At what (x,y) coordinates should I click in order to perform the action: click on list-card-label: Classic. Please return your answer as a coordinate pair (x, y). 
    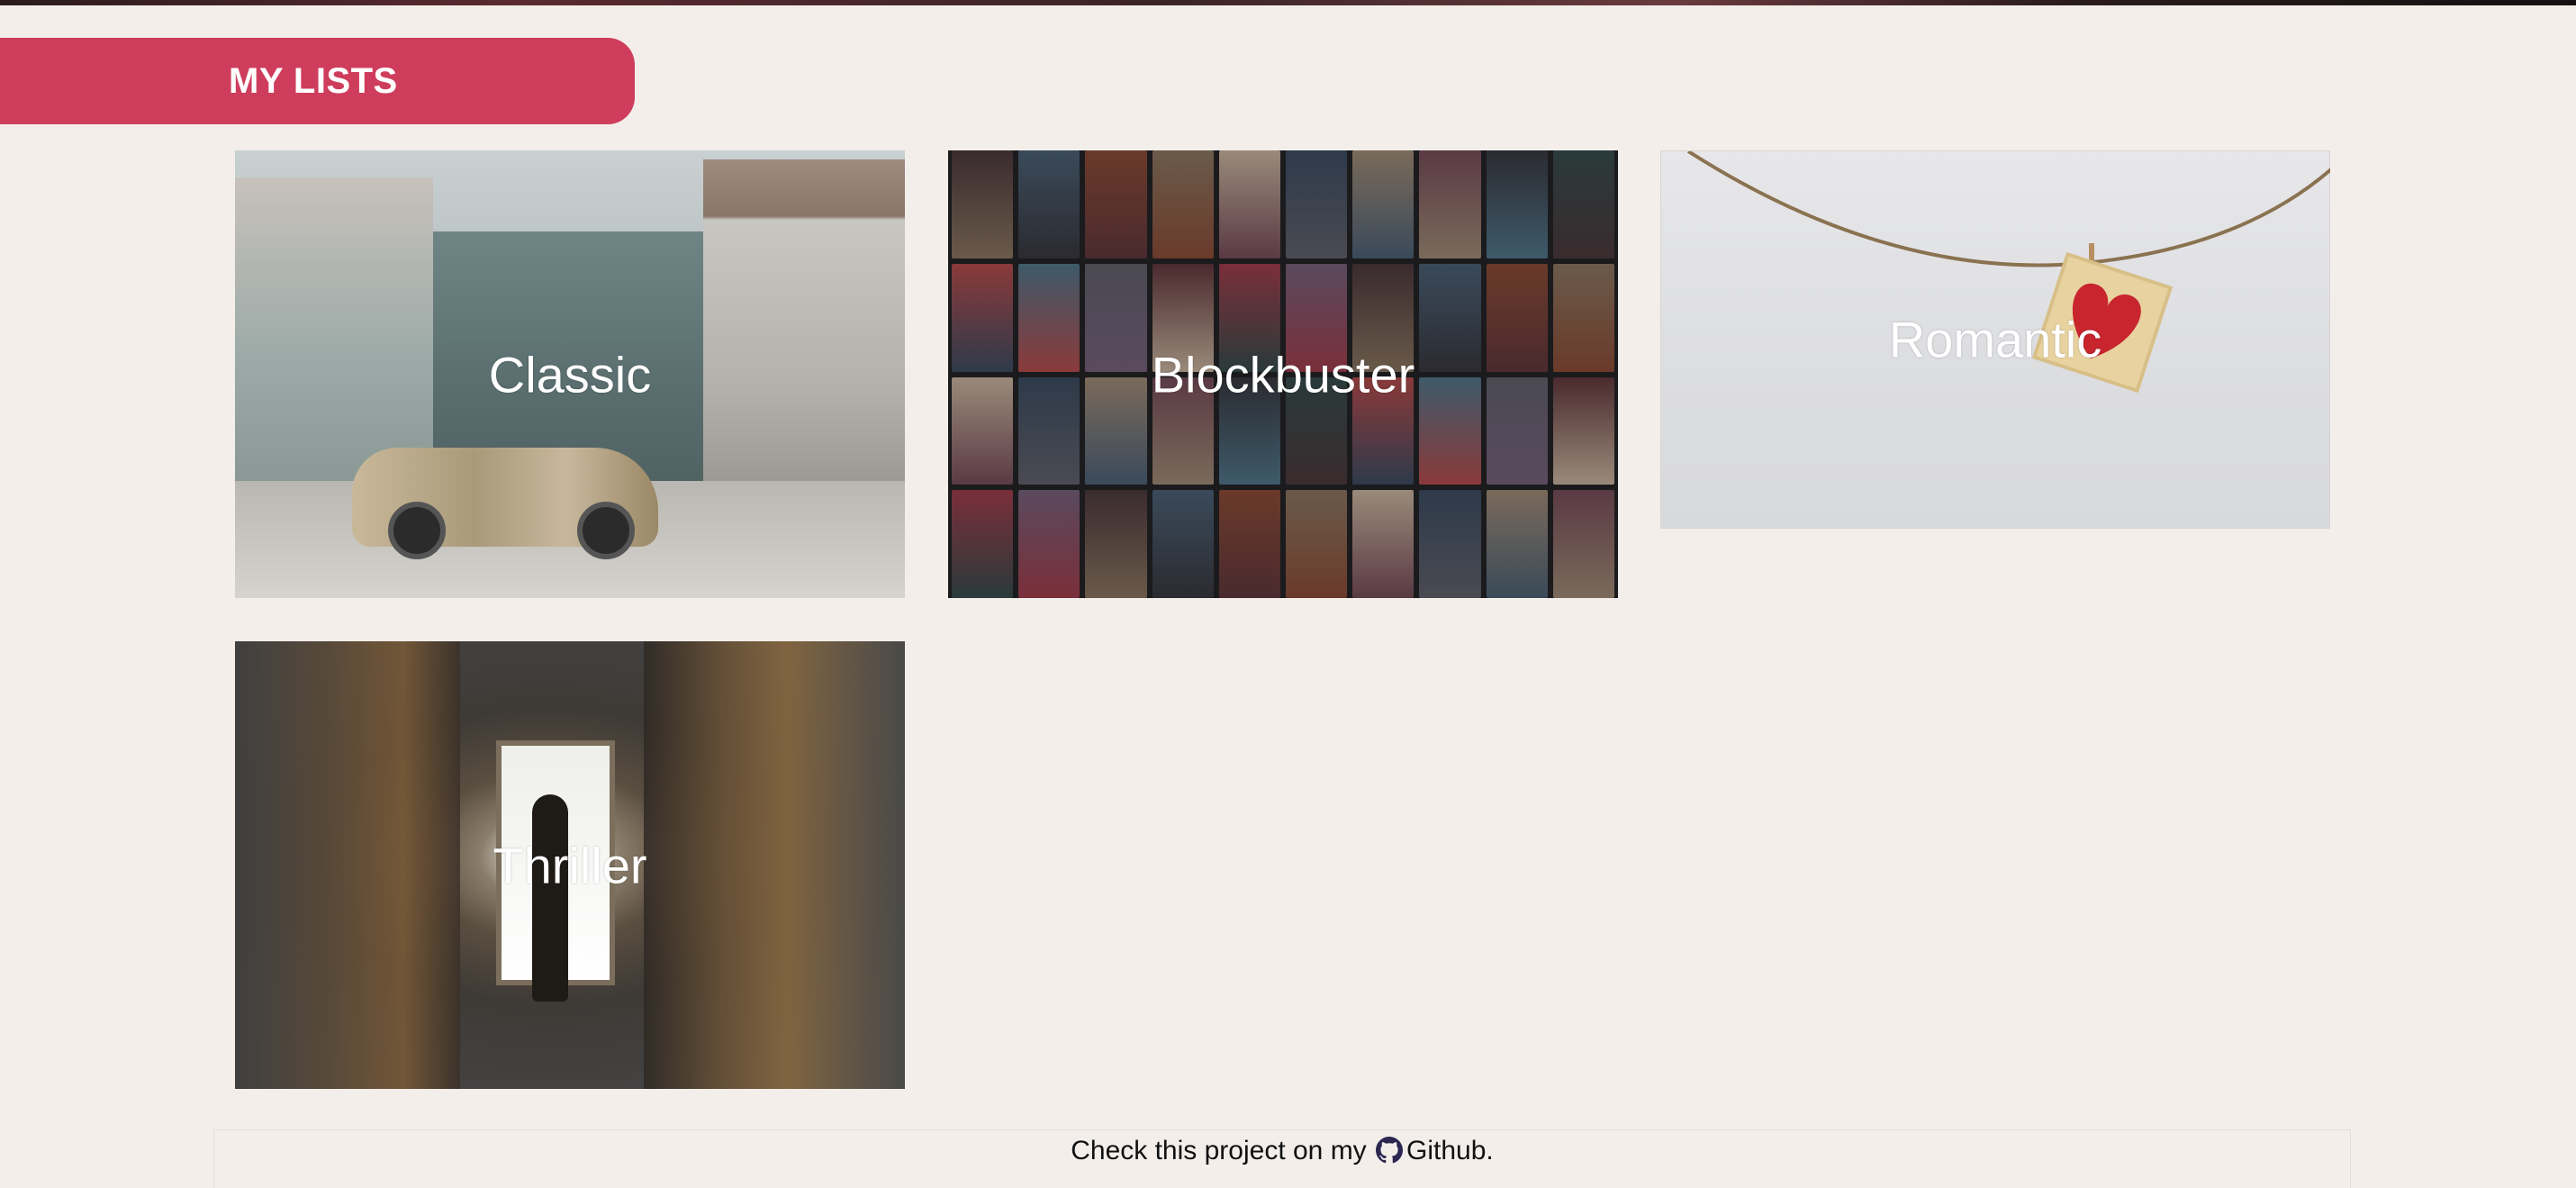
    Looking at the image, I should click on (570, 374).